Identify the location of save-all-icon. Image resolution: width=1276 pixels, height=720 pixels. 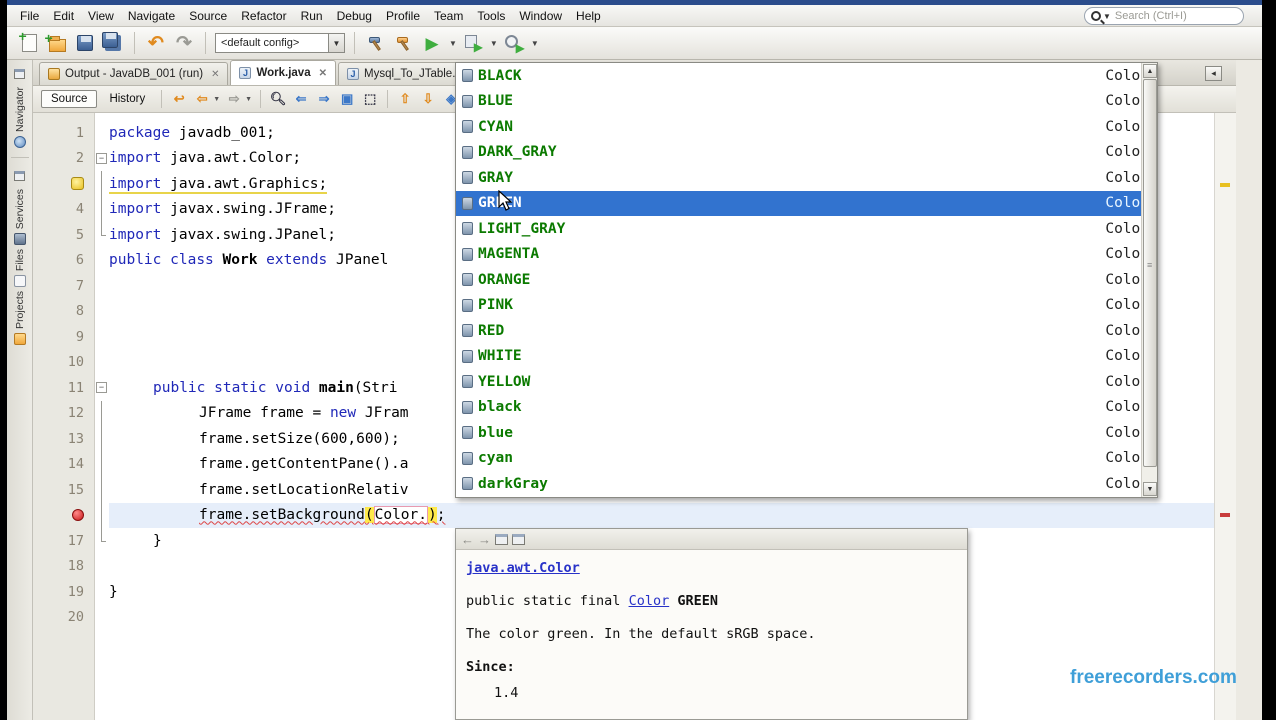
(113, 43).